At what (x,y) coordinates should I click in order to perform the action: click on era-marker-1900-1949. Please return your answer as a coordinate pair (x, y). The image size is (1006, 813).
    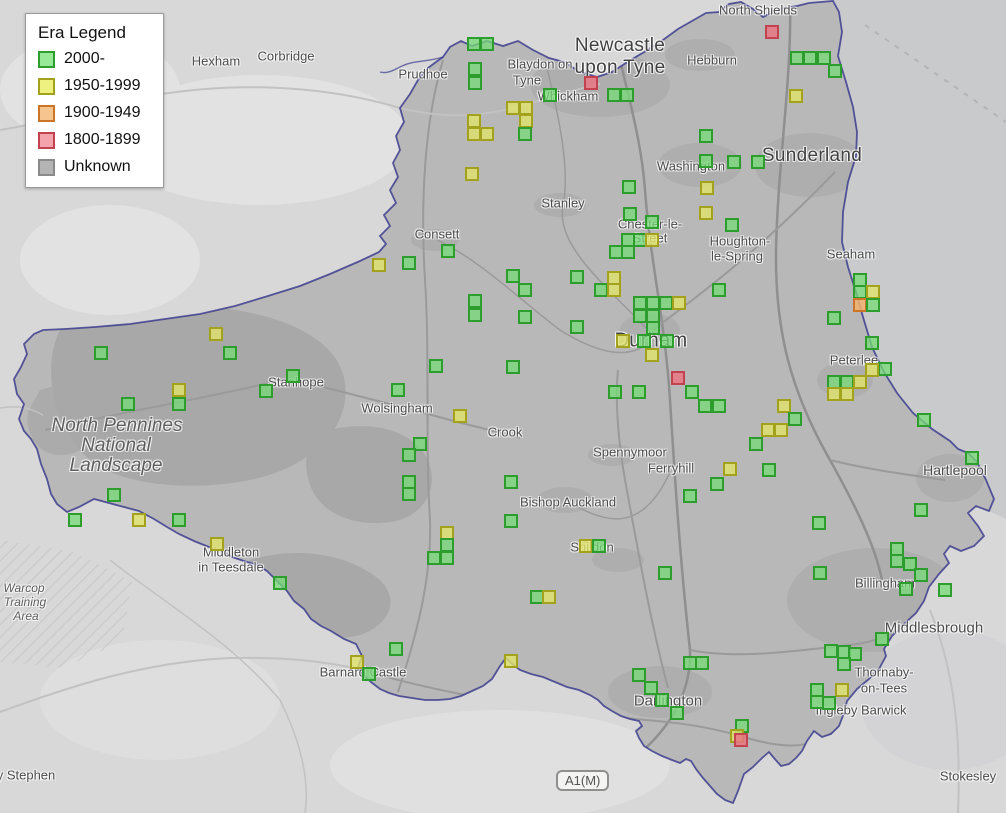
    Looking at the image, I should click on (860, 305).